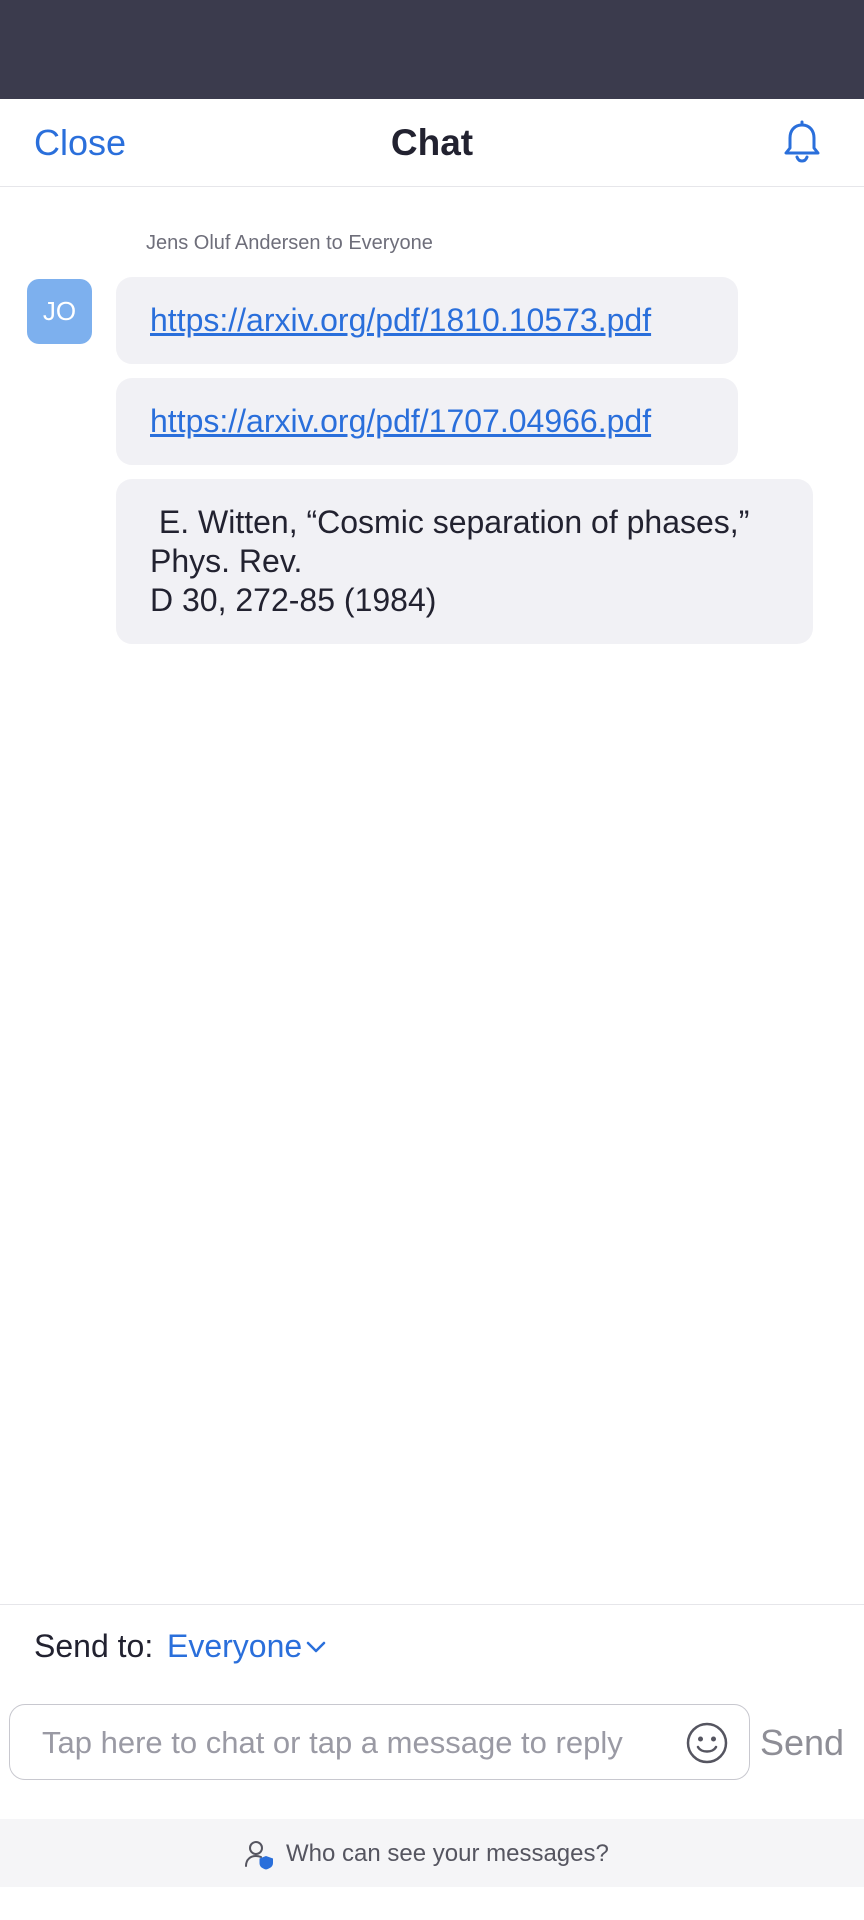  Describe the element at coordinates (259, 1855) in the screenshot. I see `user-shield-icon` at that location.